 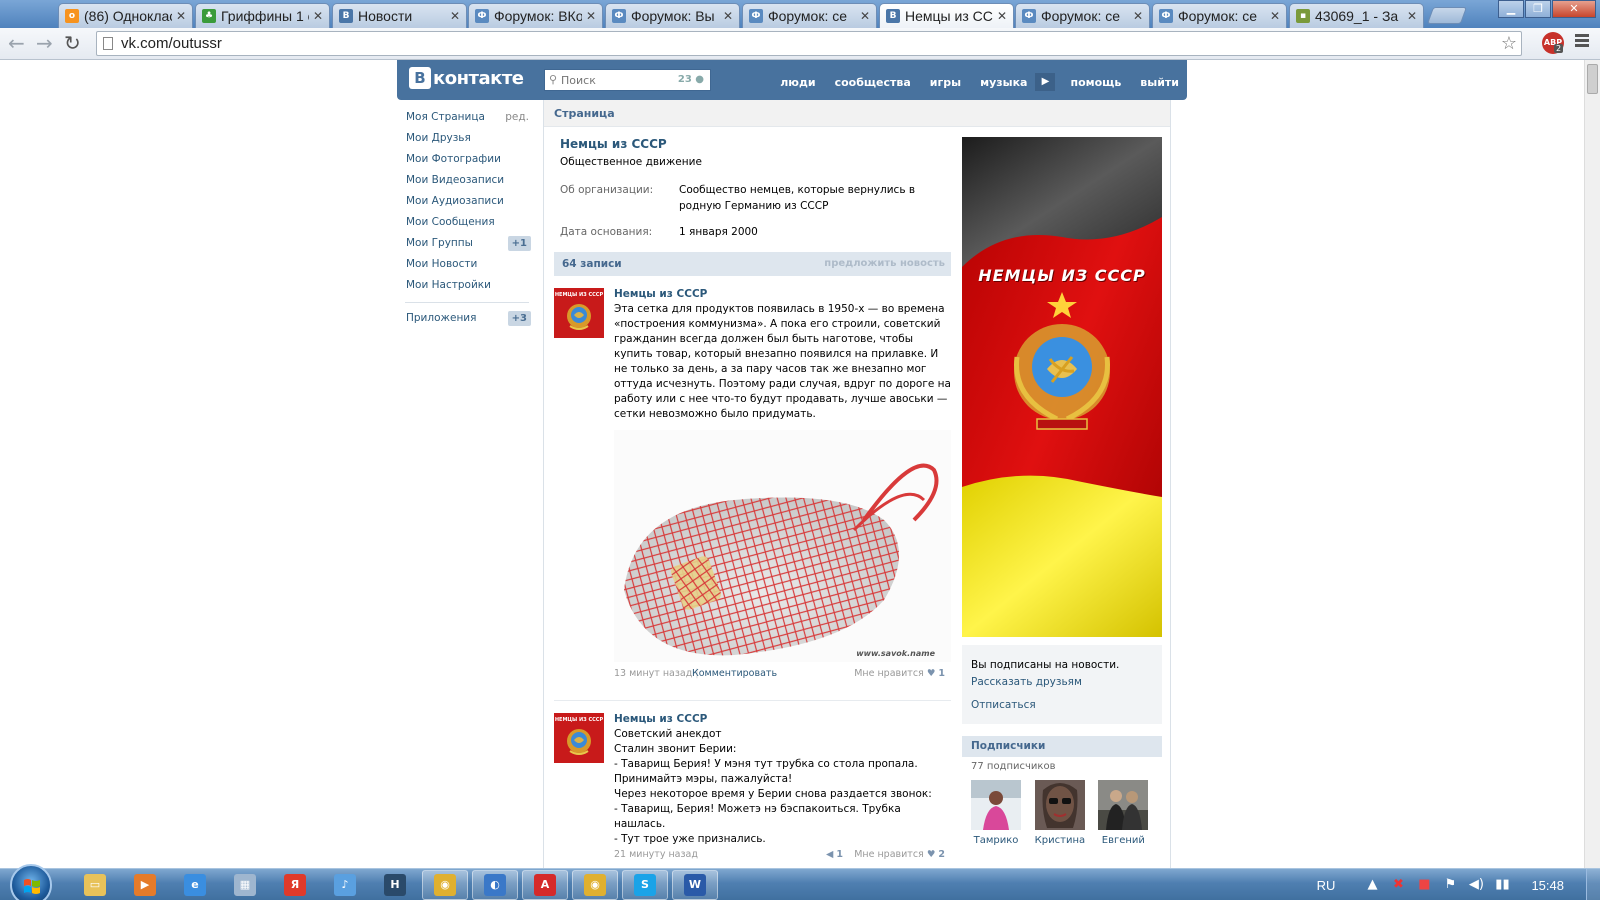 What do you see at coordinates (782, 546) in the screenshot?
I see `post-photo: www.savok.name` at bounding box center [782, 546].